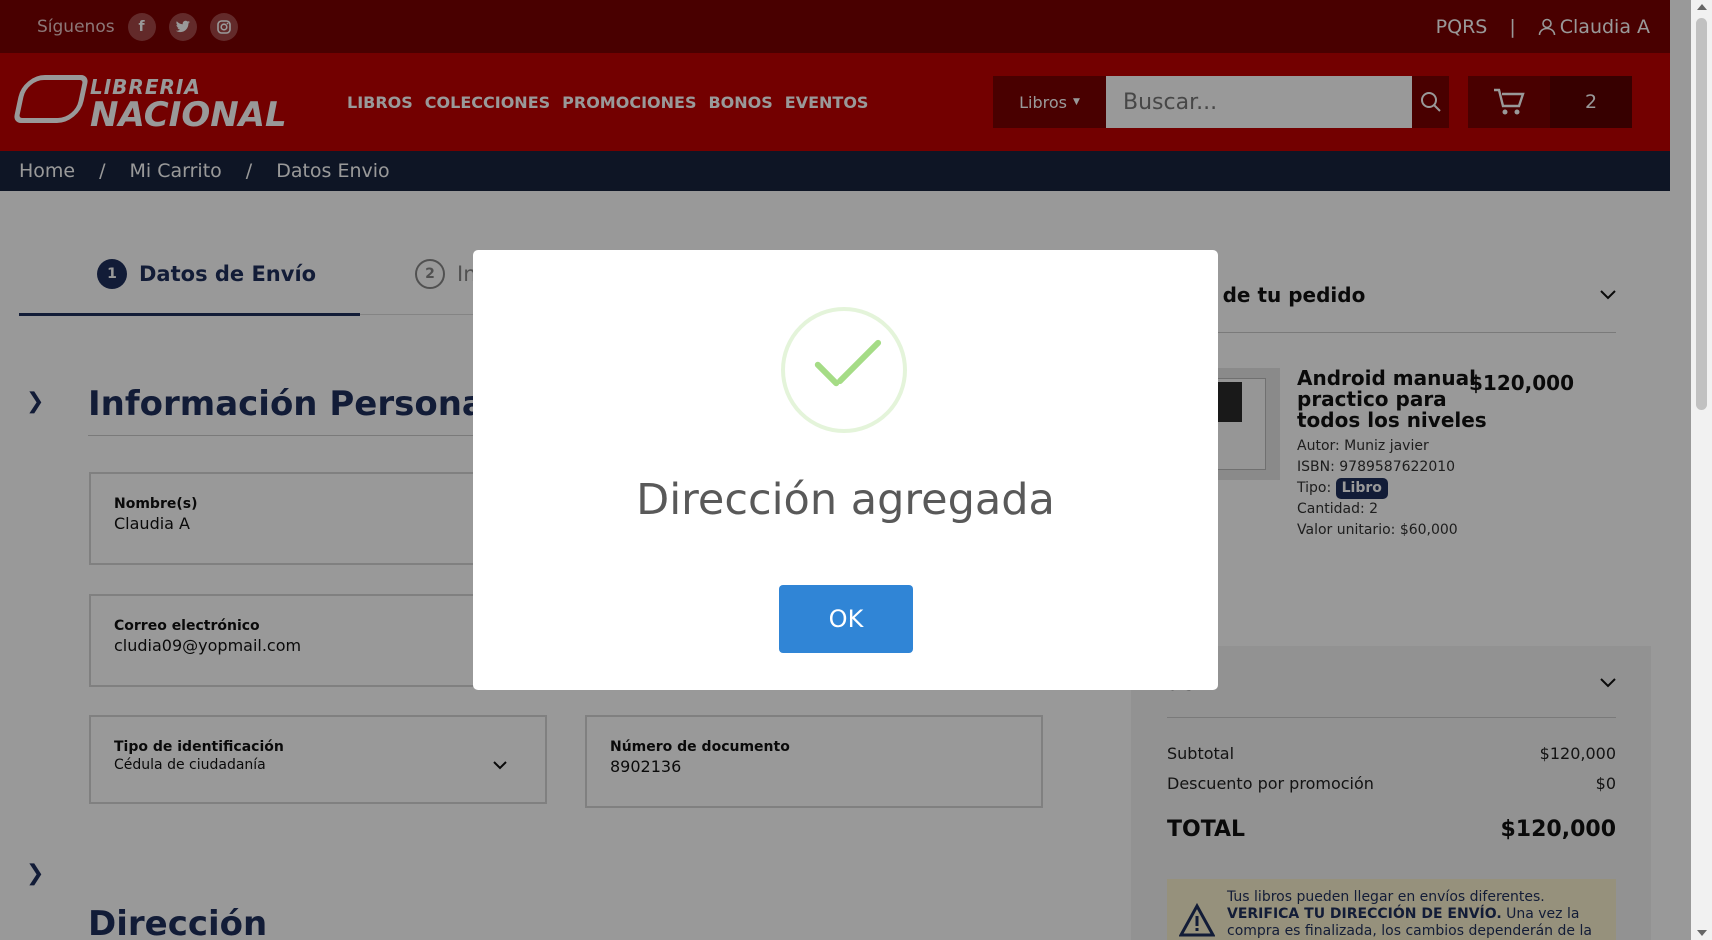 Image resolution: width=1712 pixels, height=940 pixels. What do you see at coordinates (844, 370) in the screenshot?
I see `success-check-icon` at bounding box center [844, 370].